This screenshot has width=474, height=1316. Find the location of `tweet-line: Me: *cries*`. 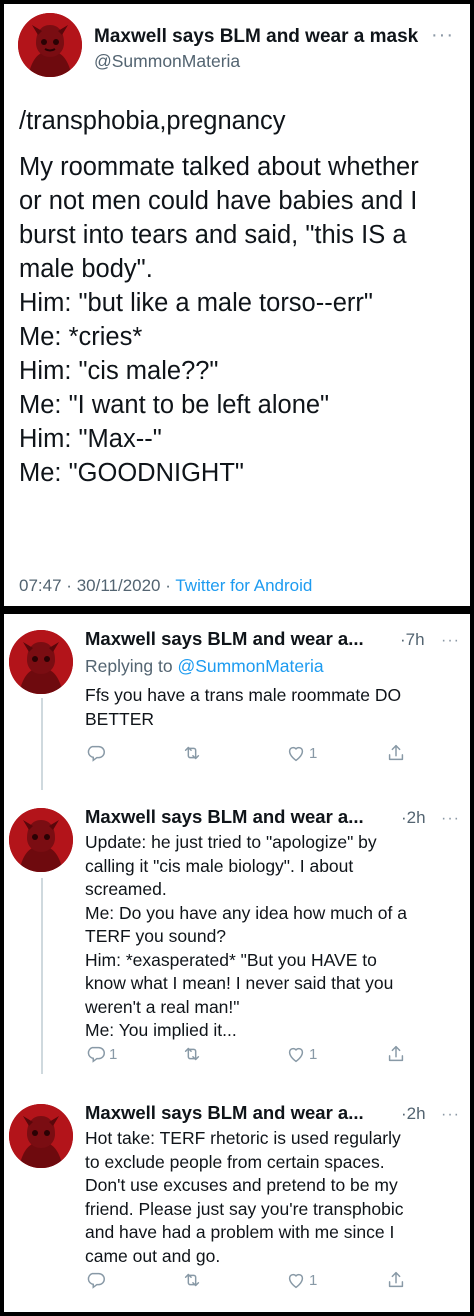

tweet-line: Me: *cries* is located at coordinates (81, 337).